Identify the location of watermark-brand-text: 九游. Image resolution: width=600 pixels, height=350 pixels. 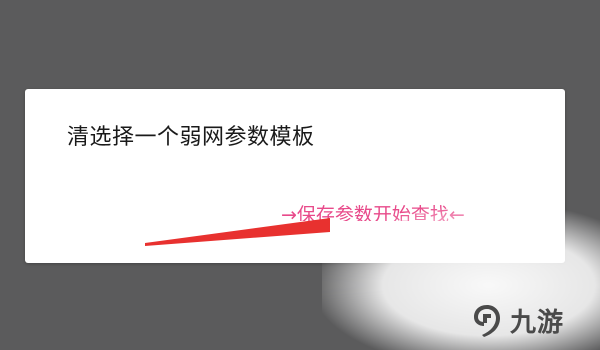
(537, 322).